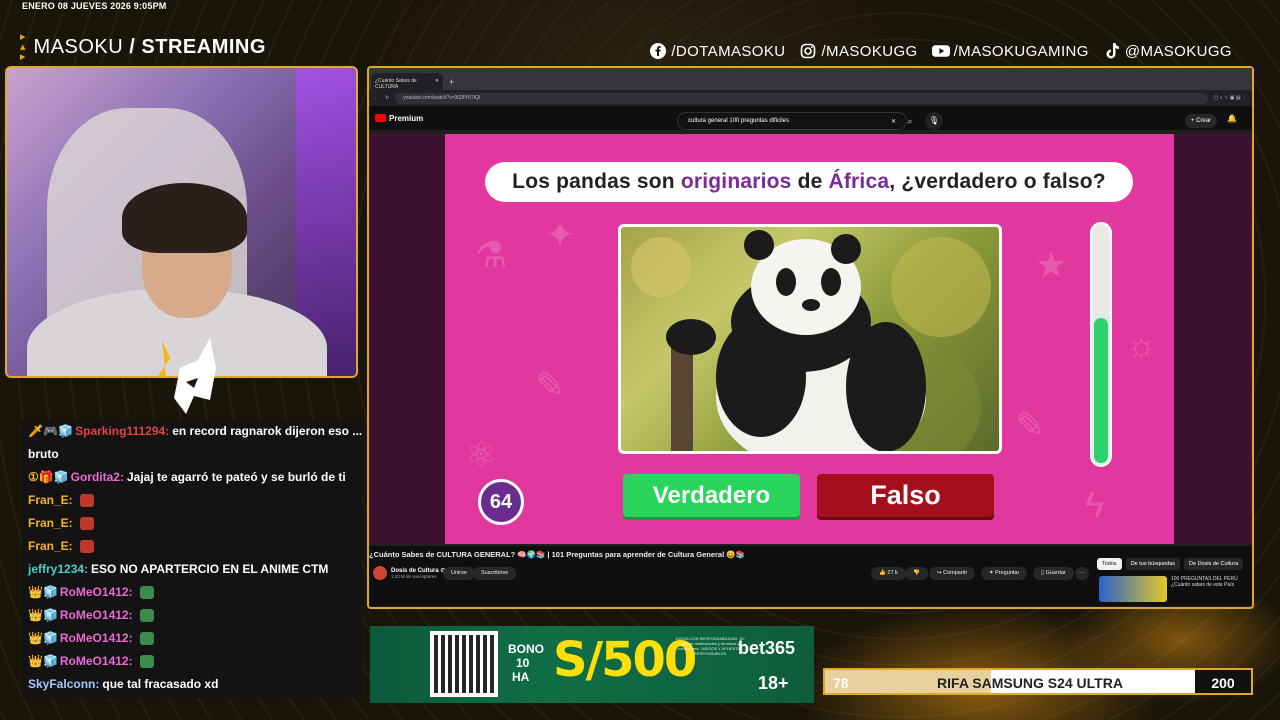 The height and width of the screenshot is (720, 1280). Describe the element at coordinates (910, 121) in the screenshot. I see `search-icon: ⌕` at that location.